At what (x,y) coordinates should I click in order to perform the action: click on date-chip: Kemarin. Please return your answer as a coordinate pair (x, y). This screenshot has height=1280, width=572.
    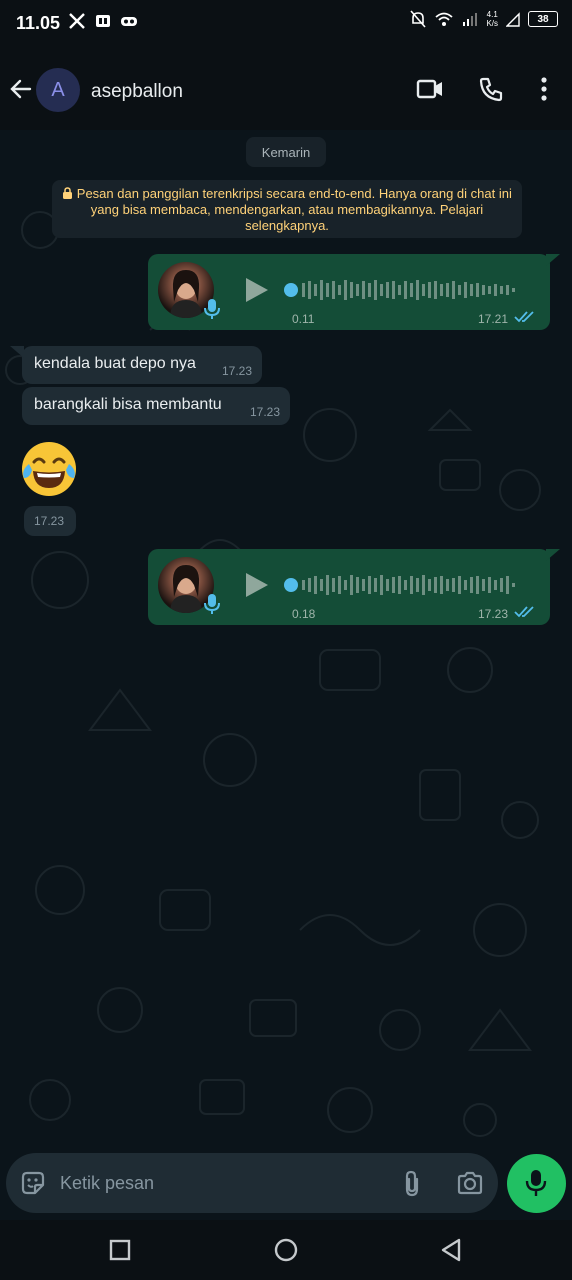
    Looking at the image, I should click on (286, 152).